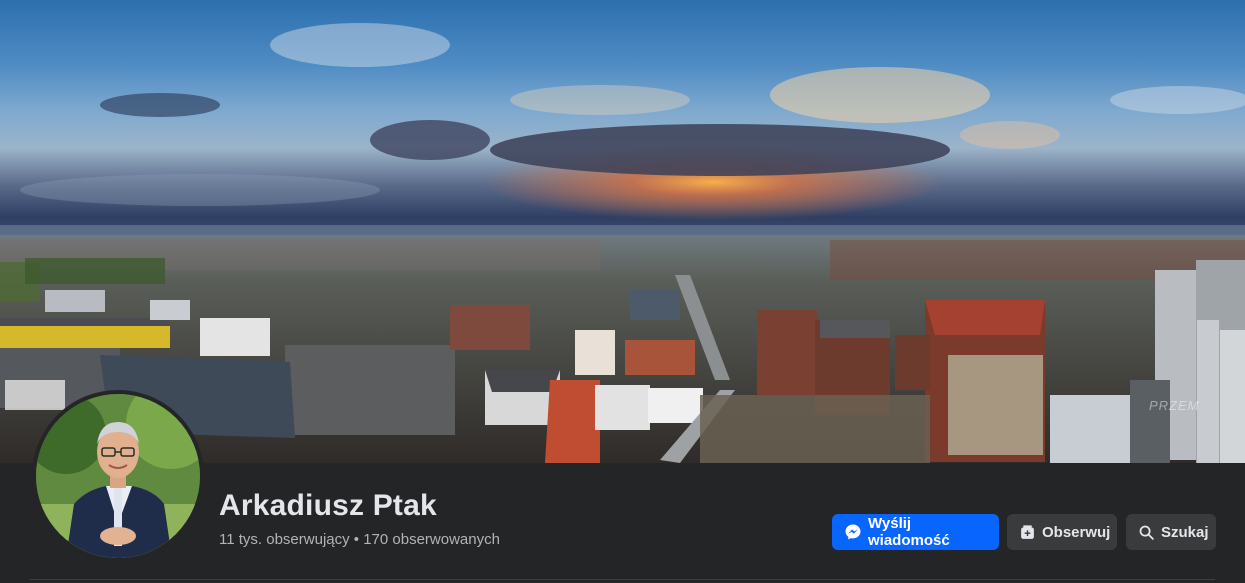 The width and height of the screenshot is (1245, 583). Describe the element at coordinates (853, 532) in the screenshot. I see `messenger-icon` at that location.